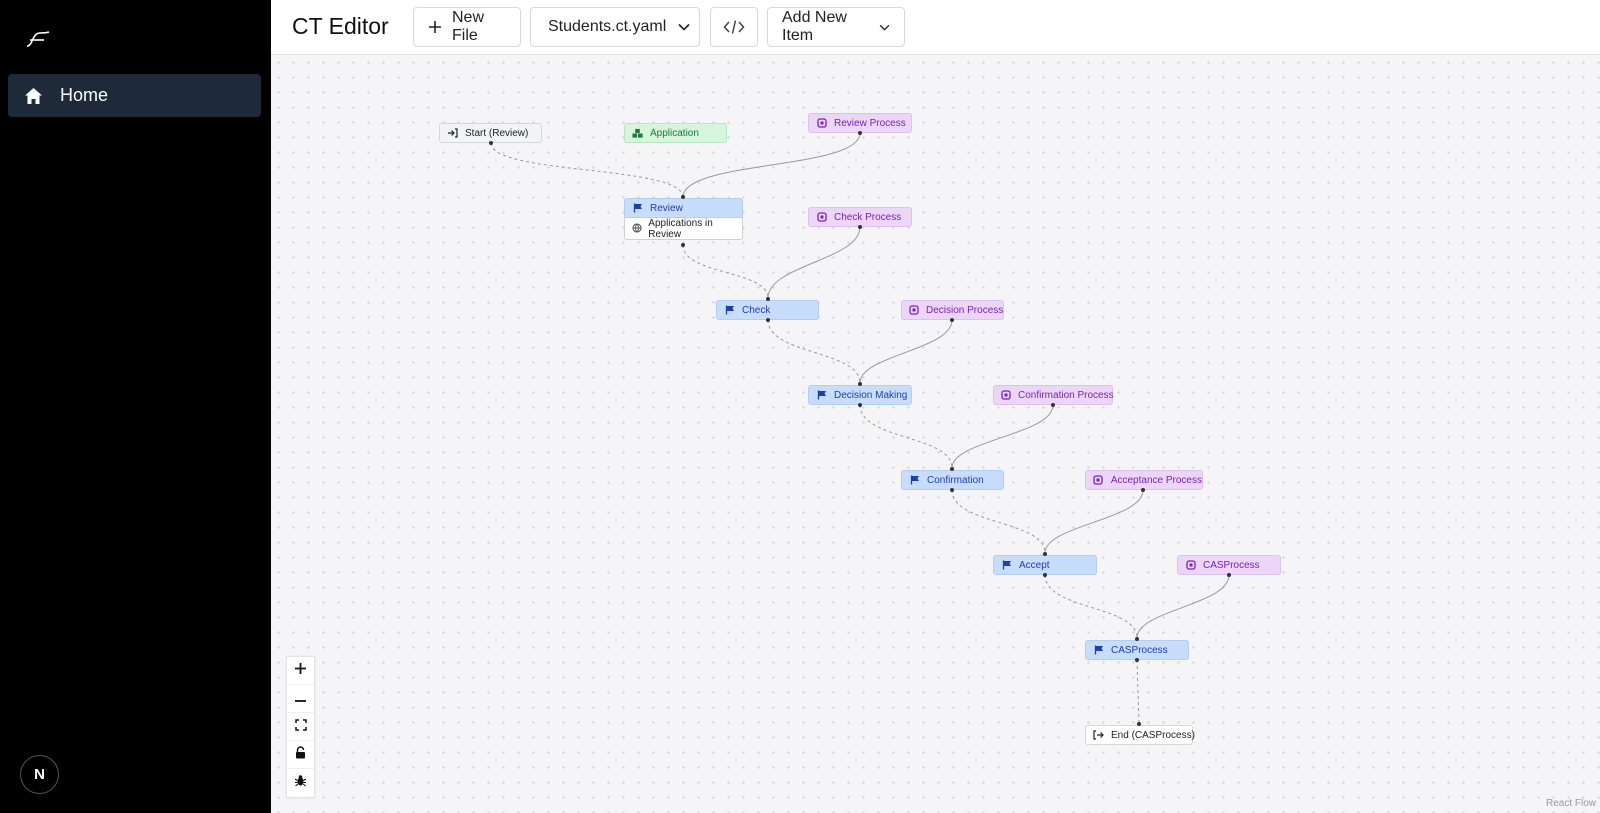 The image size is (1600, 813). I want to click on flow-node-acceptance-process: Acceptance Process, so click(1144, 480).